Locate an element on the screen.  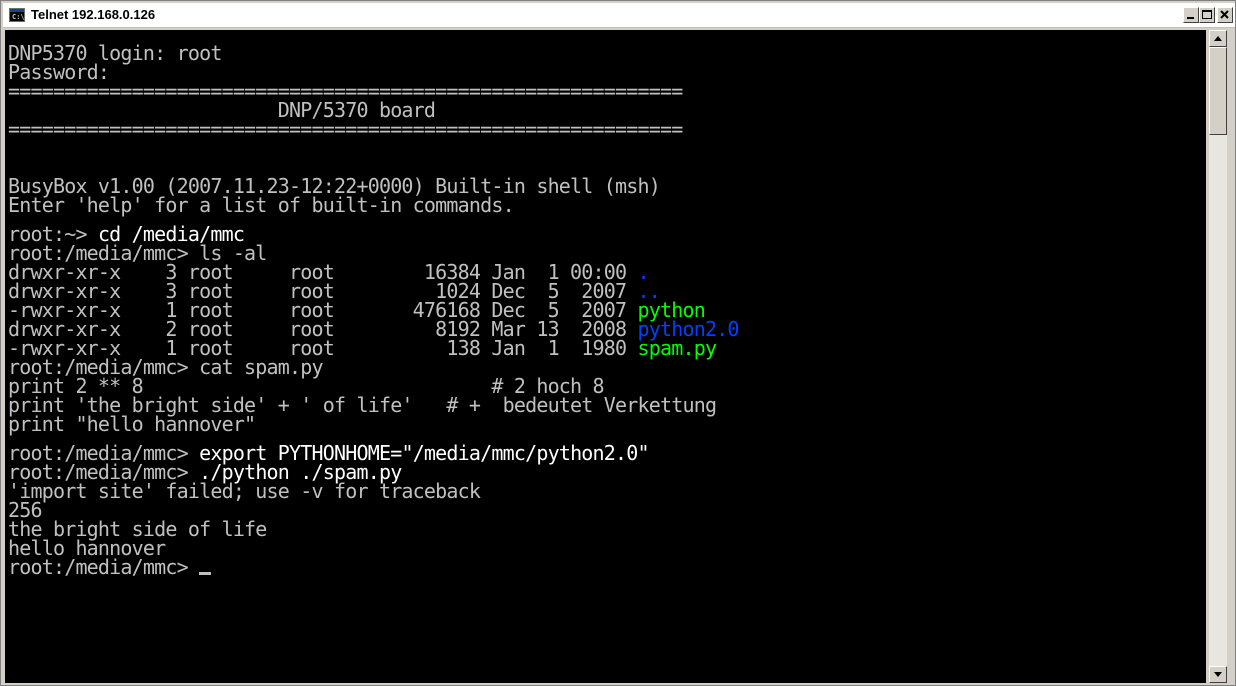
scroll-up-button is located at coordinates (1218, 38).